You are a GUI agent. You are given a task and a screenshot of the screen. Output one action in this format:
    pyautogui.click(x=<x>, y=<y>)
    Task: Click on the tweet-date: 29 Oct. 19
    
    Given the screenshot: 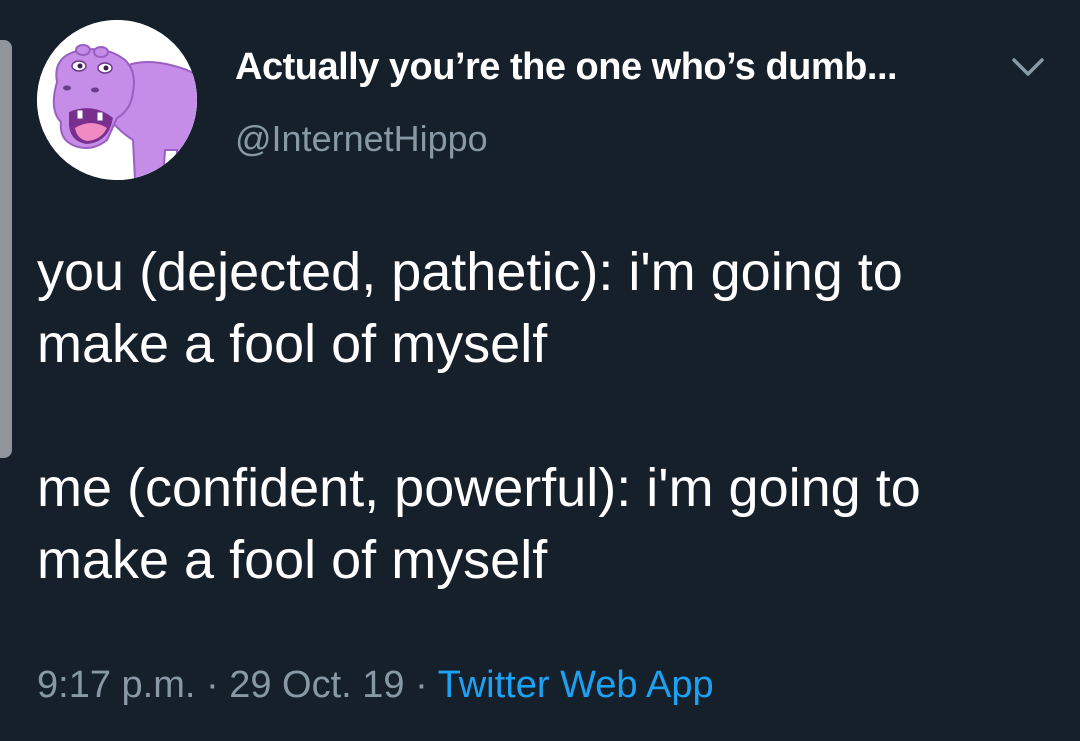 What is the action you would take?
    pyautogui.click(x=316, y=685)
    